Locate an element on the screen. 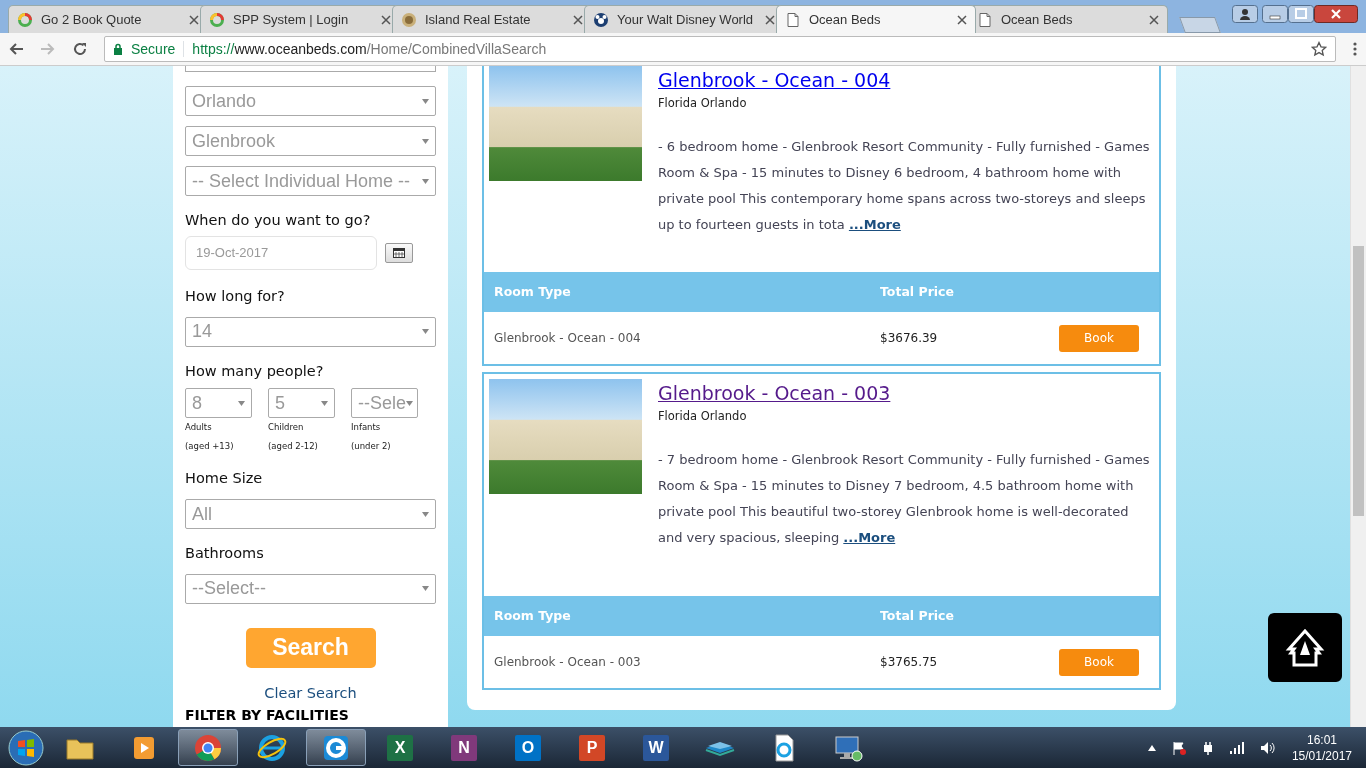 The width and height of the screenshot is (1366, 768). address-bar: Secure https://www.oceanbeds.com/Home/CombinedVillaSearch is located at coordinates (720, 49).